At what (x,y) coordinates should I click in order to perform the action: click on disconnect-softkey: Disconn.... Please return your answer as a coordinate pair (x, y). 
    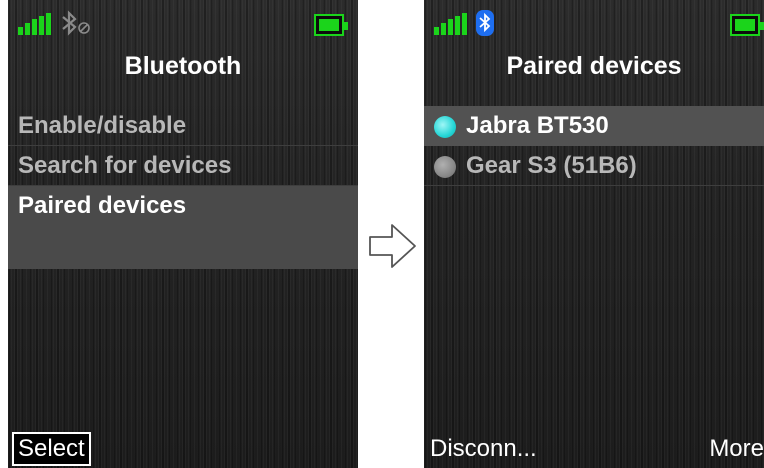
    Looking at the image, I should click on (483, 449).